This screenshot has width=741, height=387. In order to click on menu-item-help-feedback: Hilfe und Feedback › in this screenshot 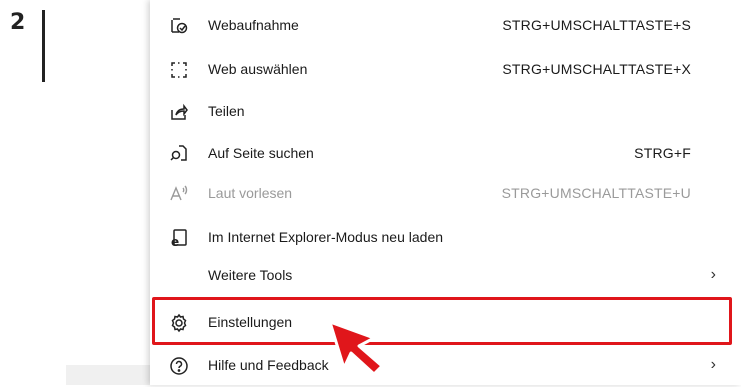, I will do `click(445, 365)`.